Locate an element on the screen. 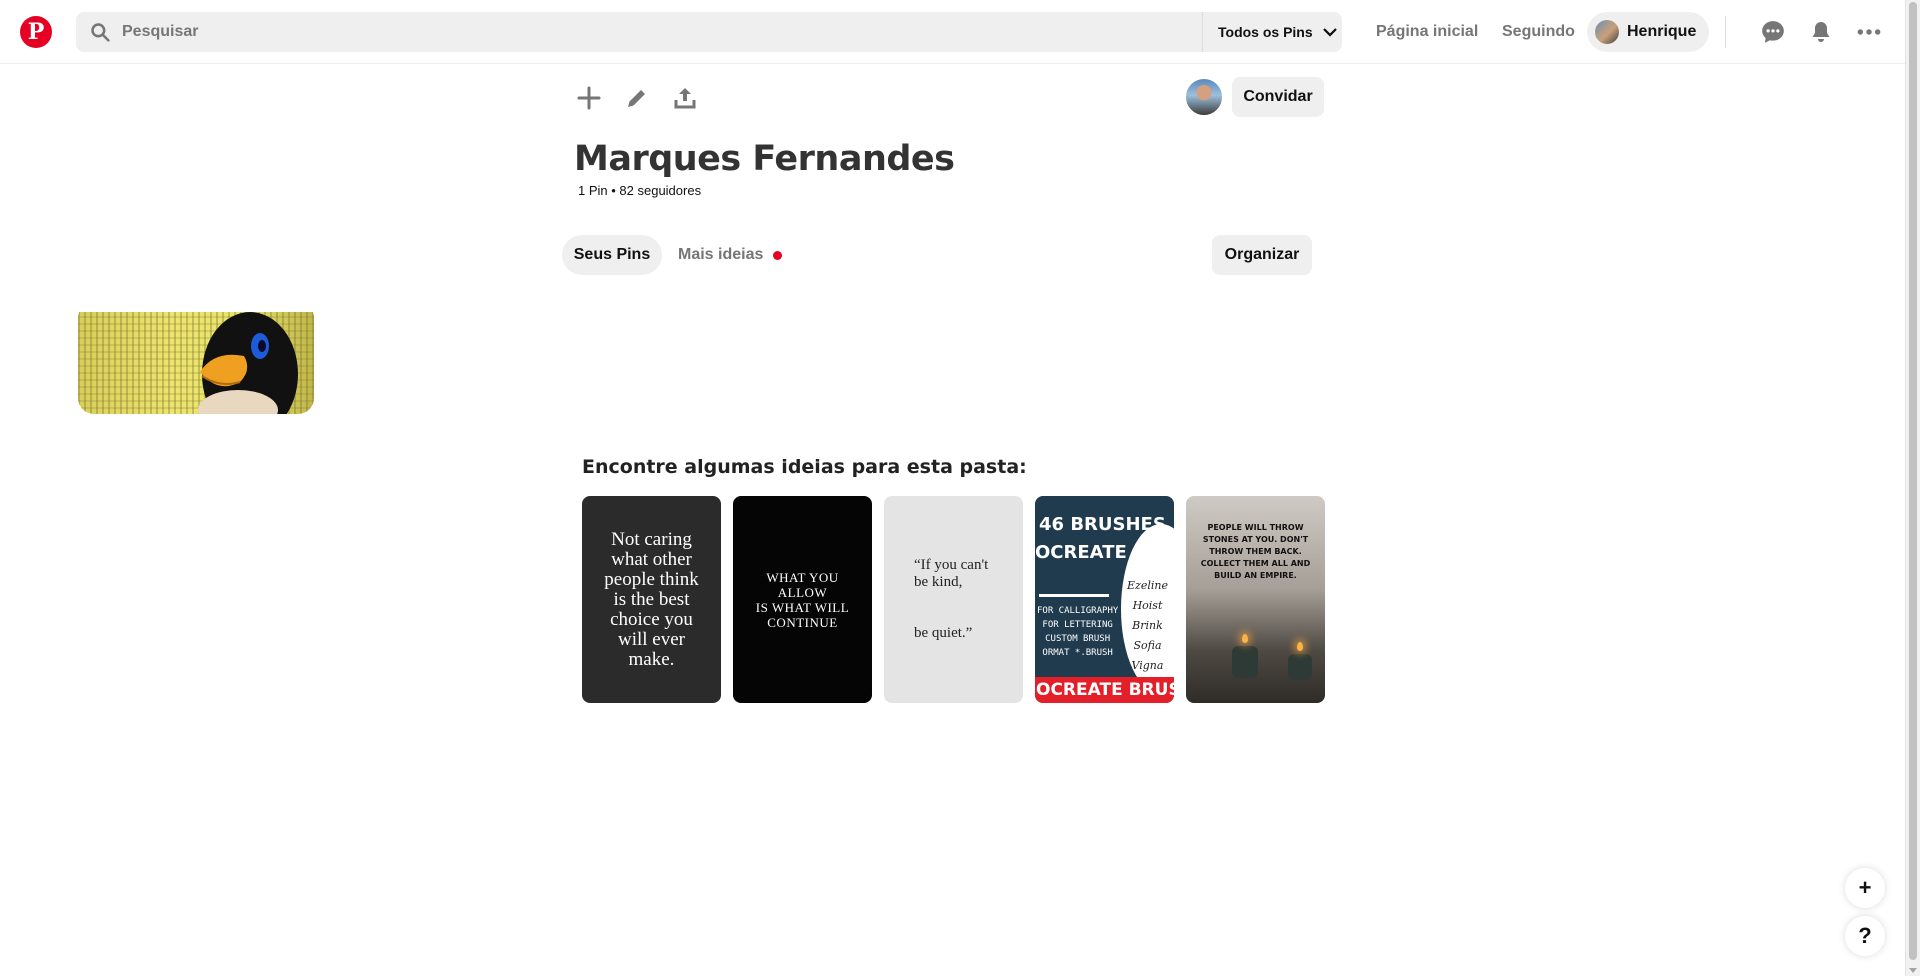  edit-pencil-icon is located at coordinates (637, 98).